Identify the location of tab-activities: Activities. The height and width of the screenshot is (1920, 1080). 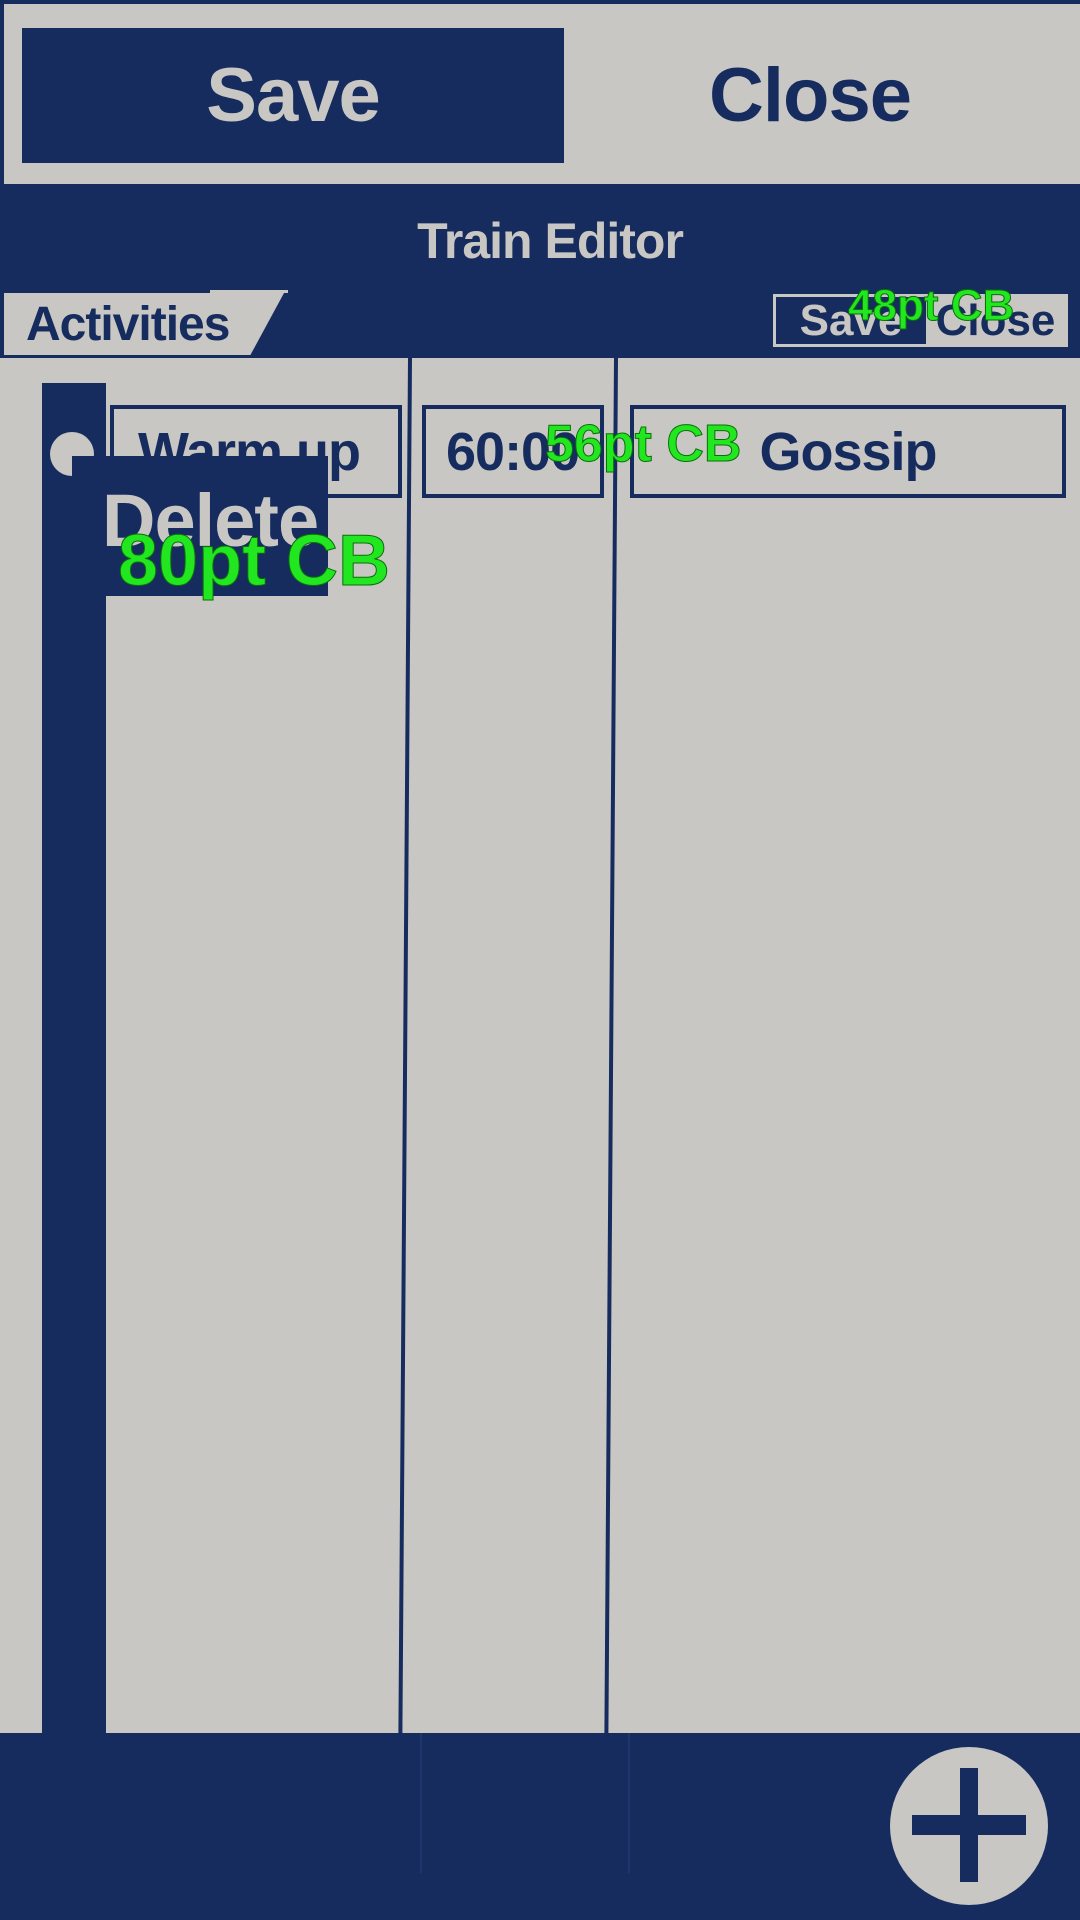
(144, 324).